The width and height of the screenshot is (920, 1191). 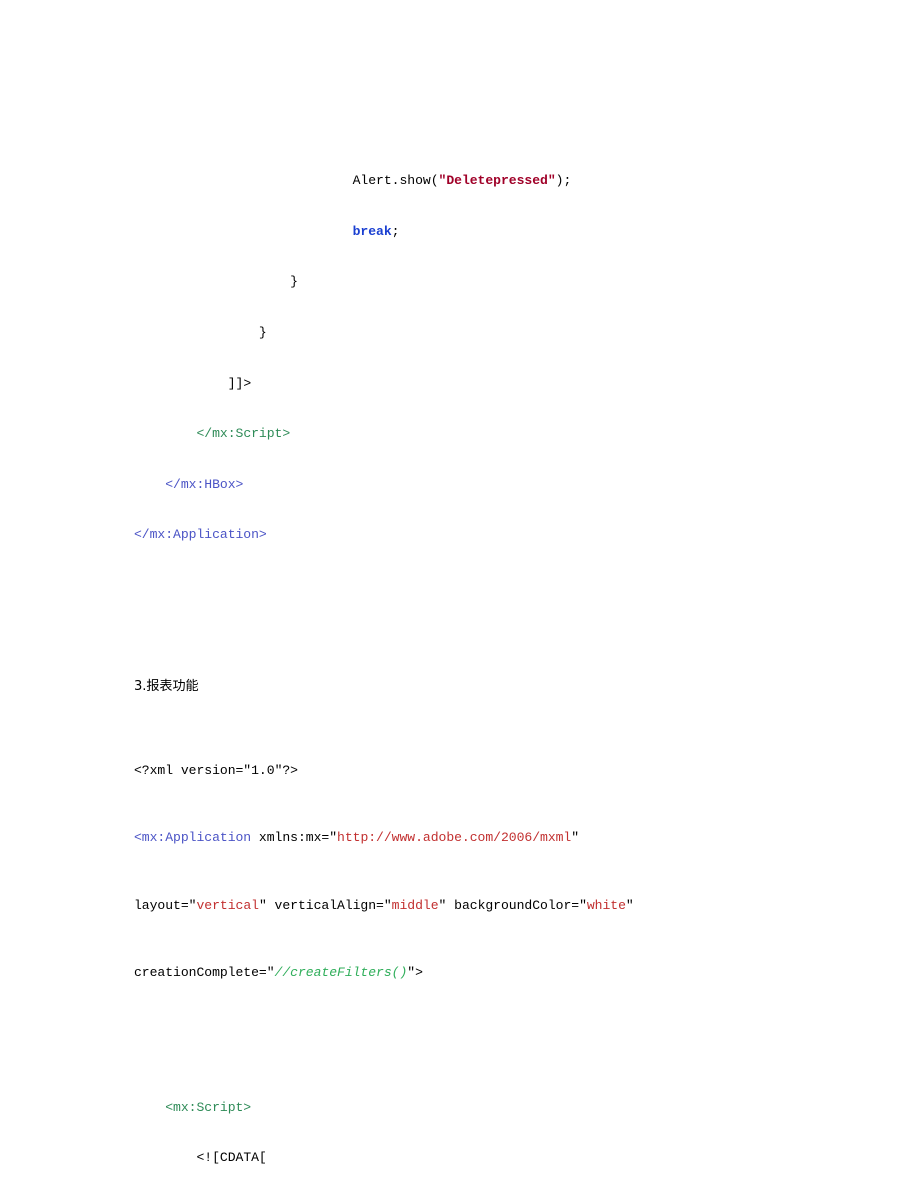 What do you see at coordinates (467, 434) in the screenshot?
I see `code-line: </mx:Script>` at bounding box center [467, 434].